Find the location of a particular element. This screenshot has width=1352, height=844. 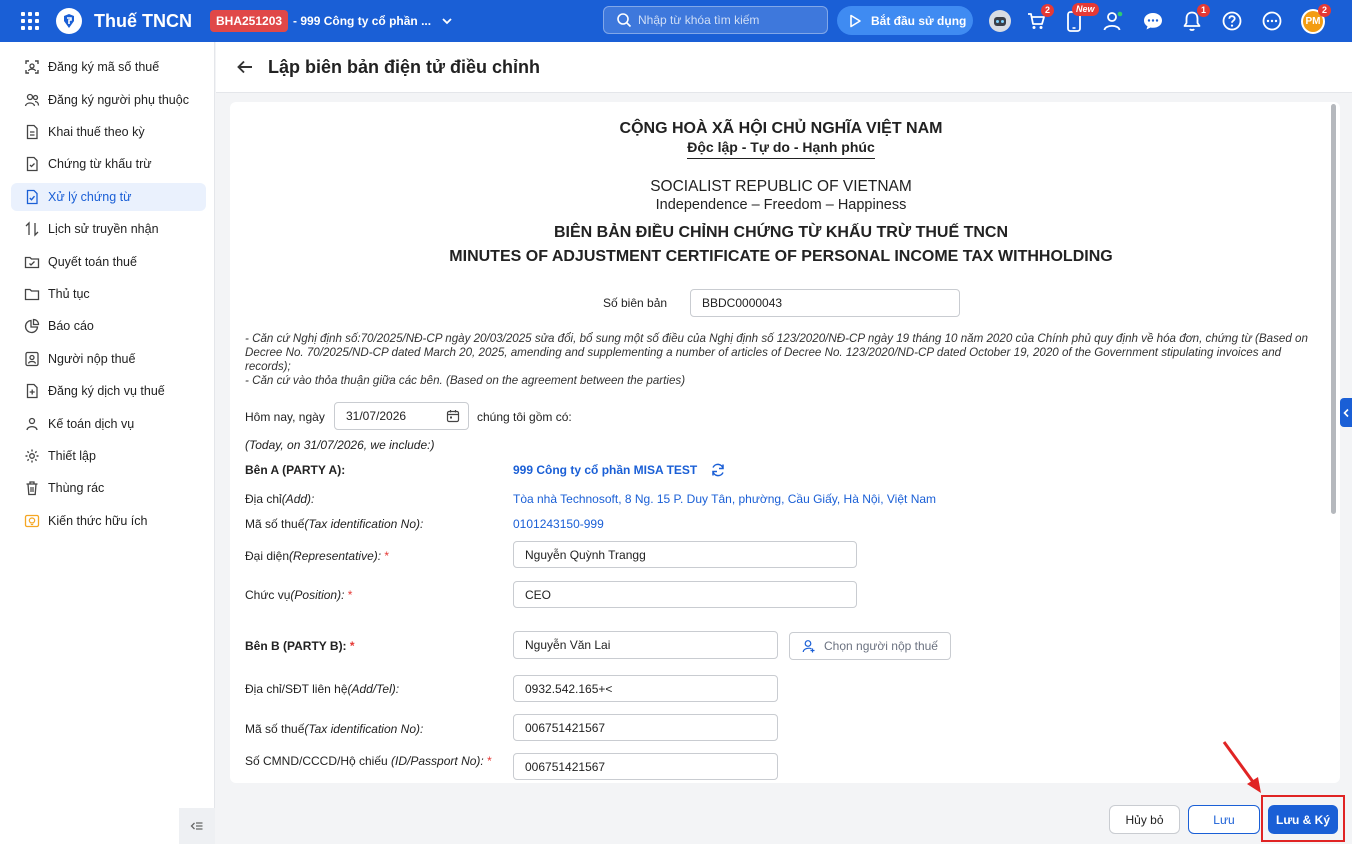

file-check-icon is located at coordinates (32, 197).